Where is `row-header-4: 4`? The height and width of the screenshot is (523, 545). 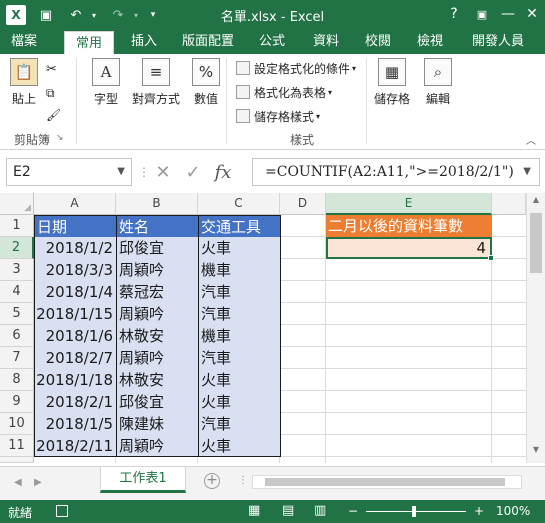 row-header-4: 4 is located at coordinates (17, 292).